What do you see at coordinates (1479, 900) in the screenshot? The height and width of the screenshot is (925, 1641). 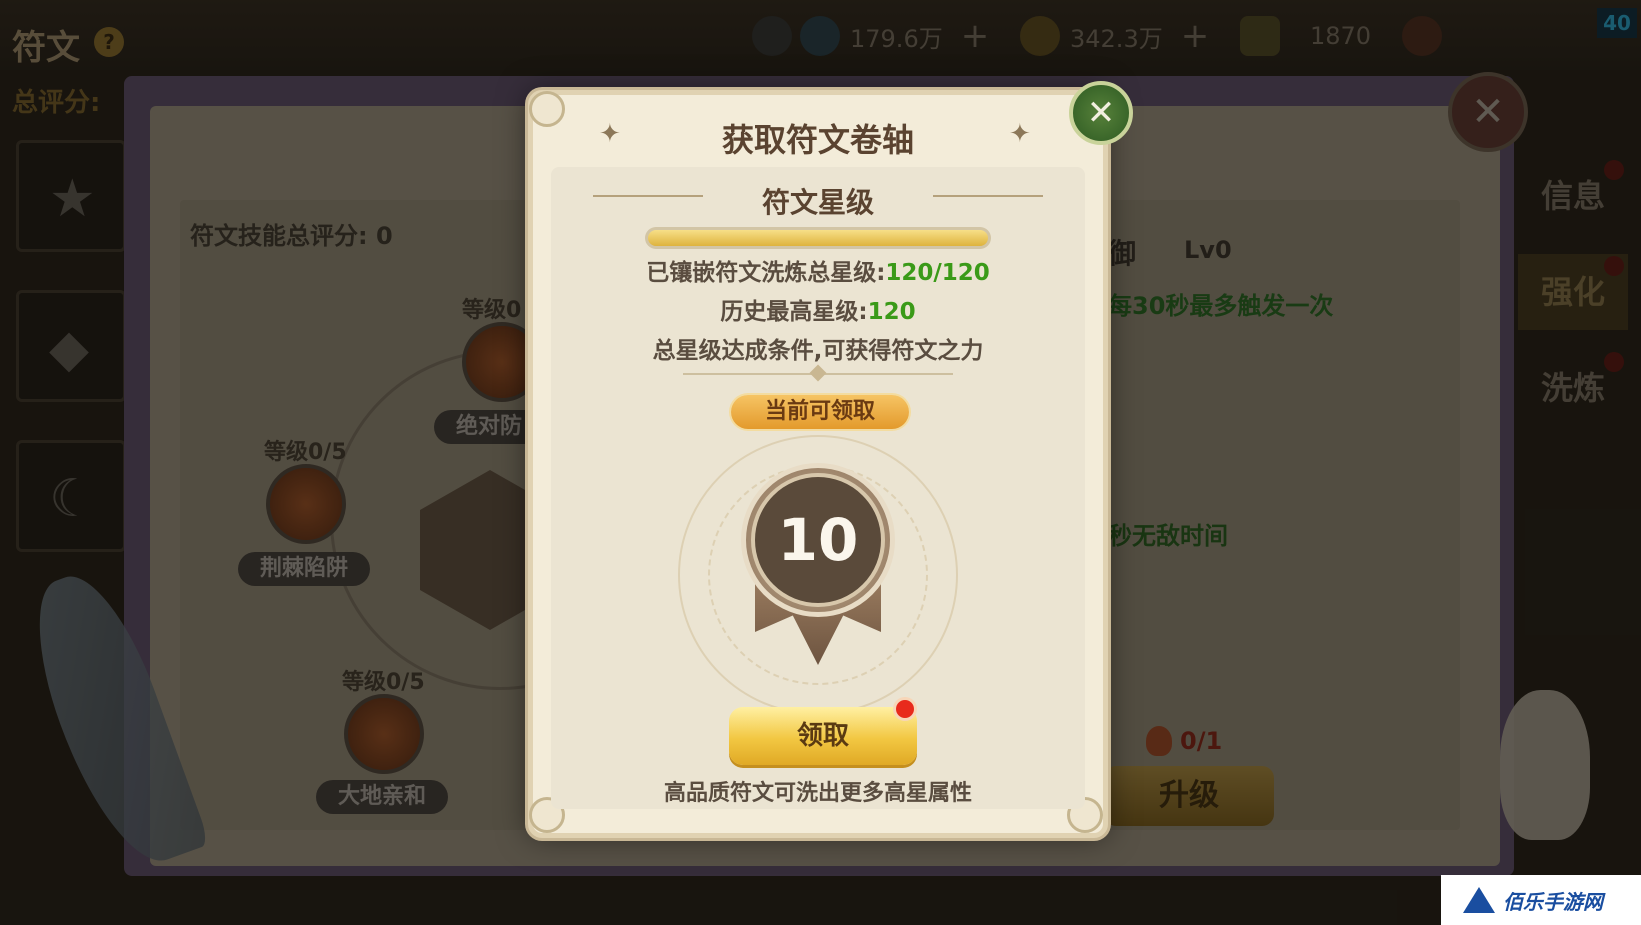 I see `logo-icon` at bounding box center [1479, 900].